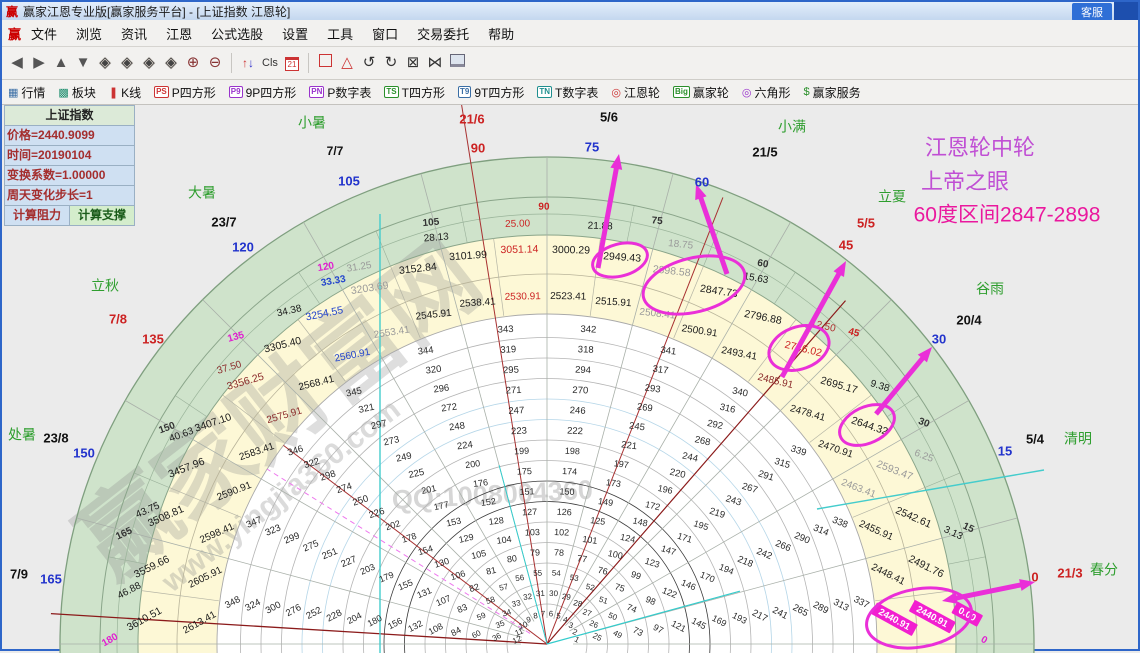  I want to click on tool-t-table: TNT数字表, so click(567, 92).